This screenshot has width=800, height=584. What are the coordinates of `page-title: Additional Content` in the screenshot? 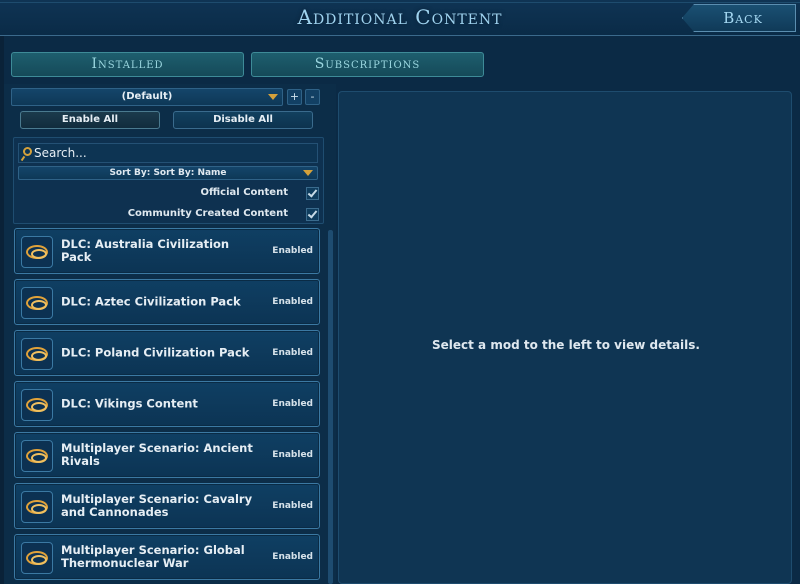 It's located at (400, 17).